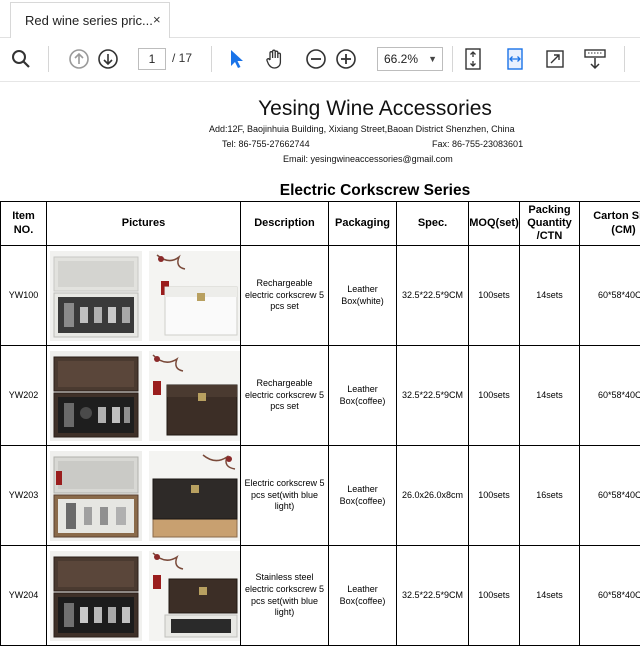 This screenshot has width=640, height=646. What do you see at coordinates (368, 159) in the screenshot?
I see `company-email: Email: yesingwineaccessories@gmail.com` at bounding box center [368, 159].